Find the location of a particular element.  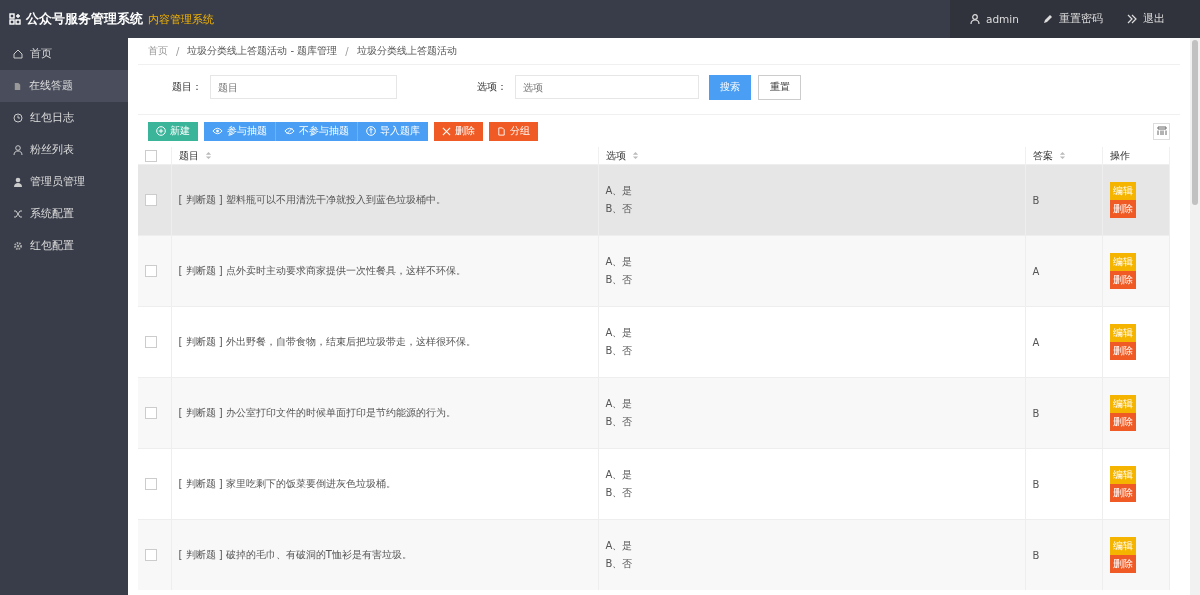

shuffle-icon is located at coordinates (18, 214).